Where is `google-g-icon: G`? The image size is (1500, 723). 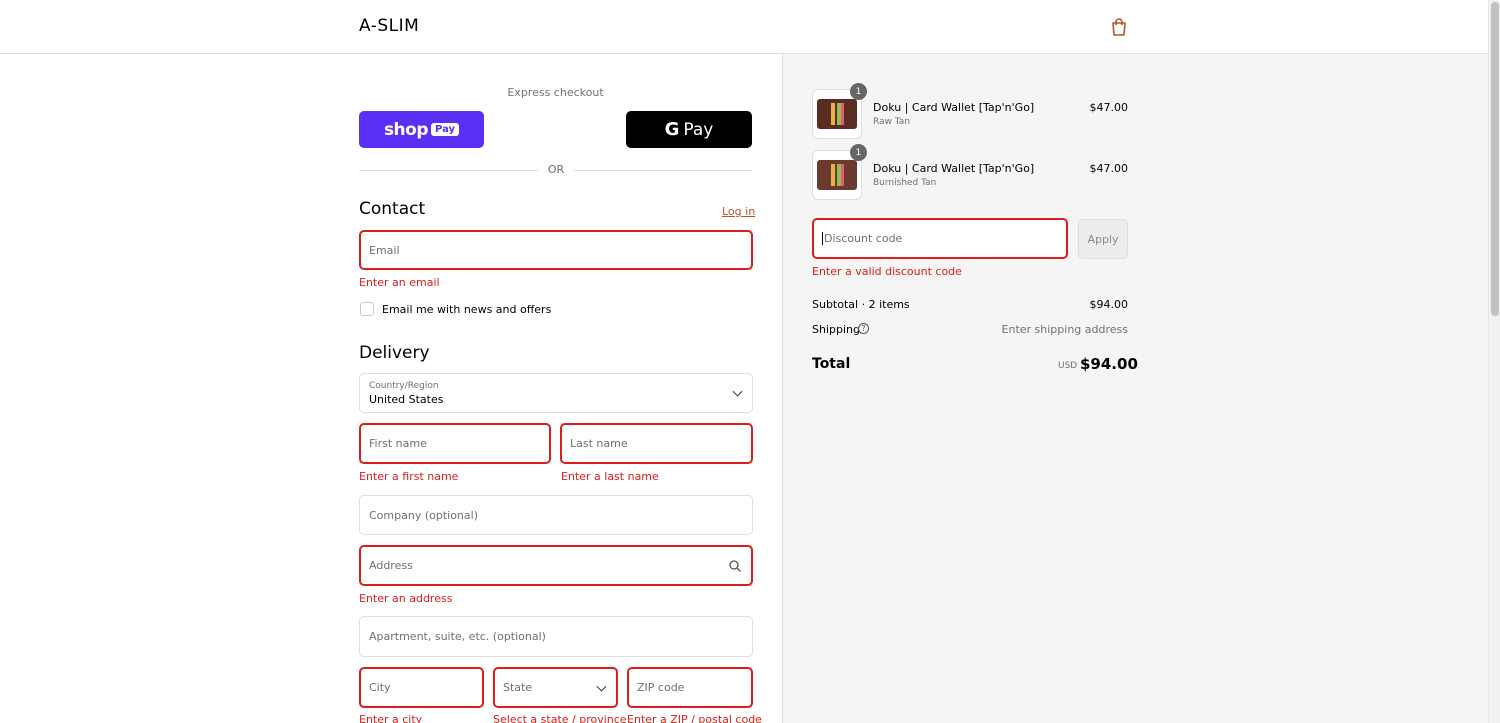
google-g-icon: G is located at coordinates (672, 129).